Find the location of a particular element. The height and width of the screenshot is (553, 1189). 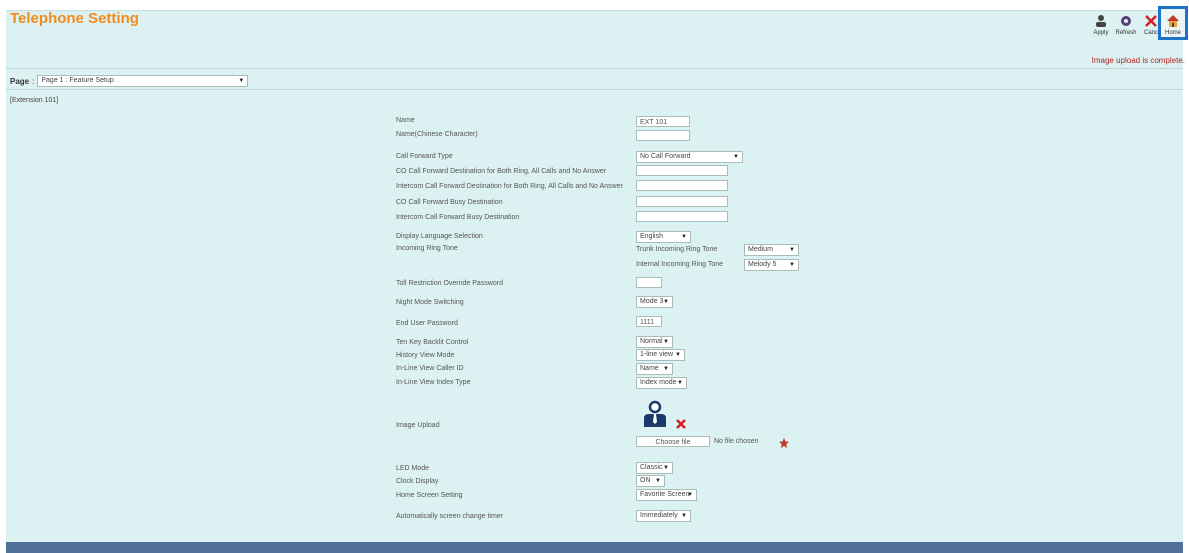

section-label: [Extension 101] is located at coordinates (34, 100).